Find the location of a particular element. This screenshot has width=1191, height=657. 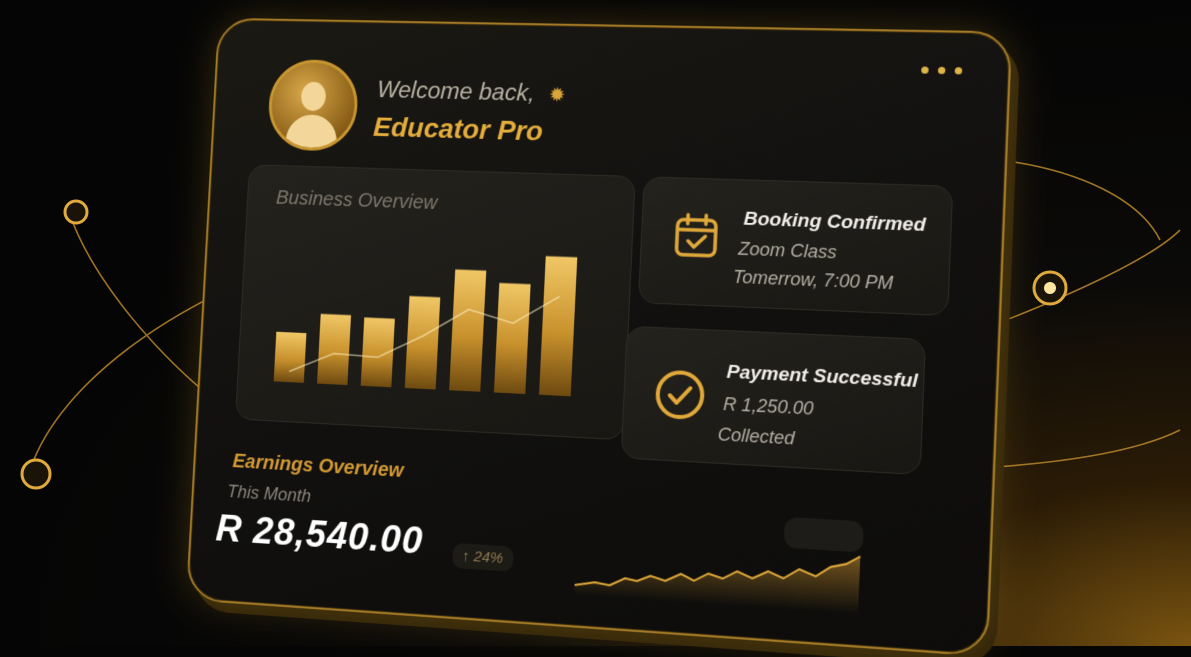

calendar-check-icon is located at coordinates (696, 235).